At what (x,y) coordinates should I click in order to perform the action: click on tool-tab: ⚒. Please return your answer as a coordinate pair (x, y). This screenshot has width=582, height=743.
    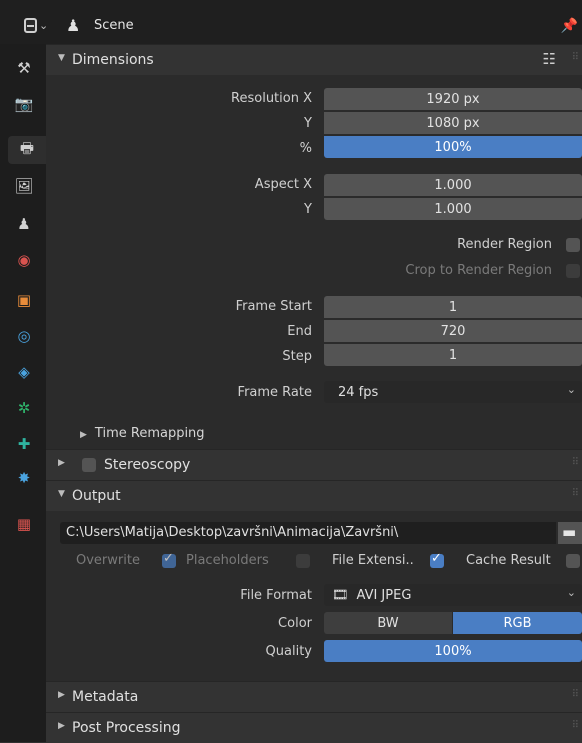
    Looking at the image, I should click on (24, 68).